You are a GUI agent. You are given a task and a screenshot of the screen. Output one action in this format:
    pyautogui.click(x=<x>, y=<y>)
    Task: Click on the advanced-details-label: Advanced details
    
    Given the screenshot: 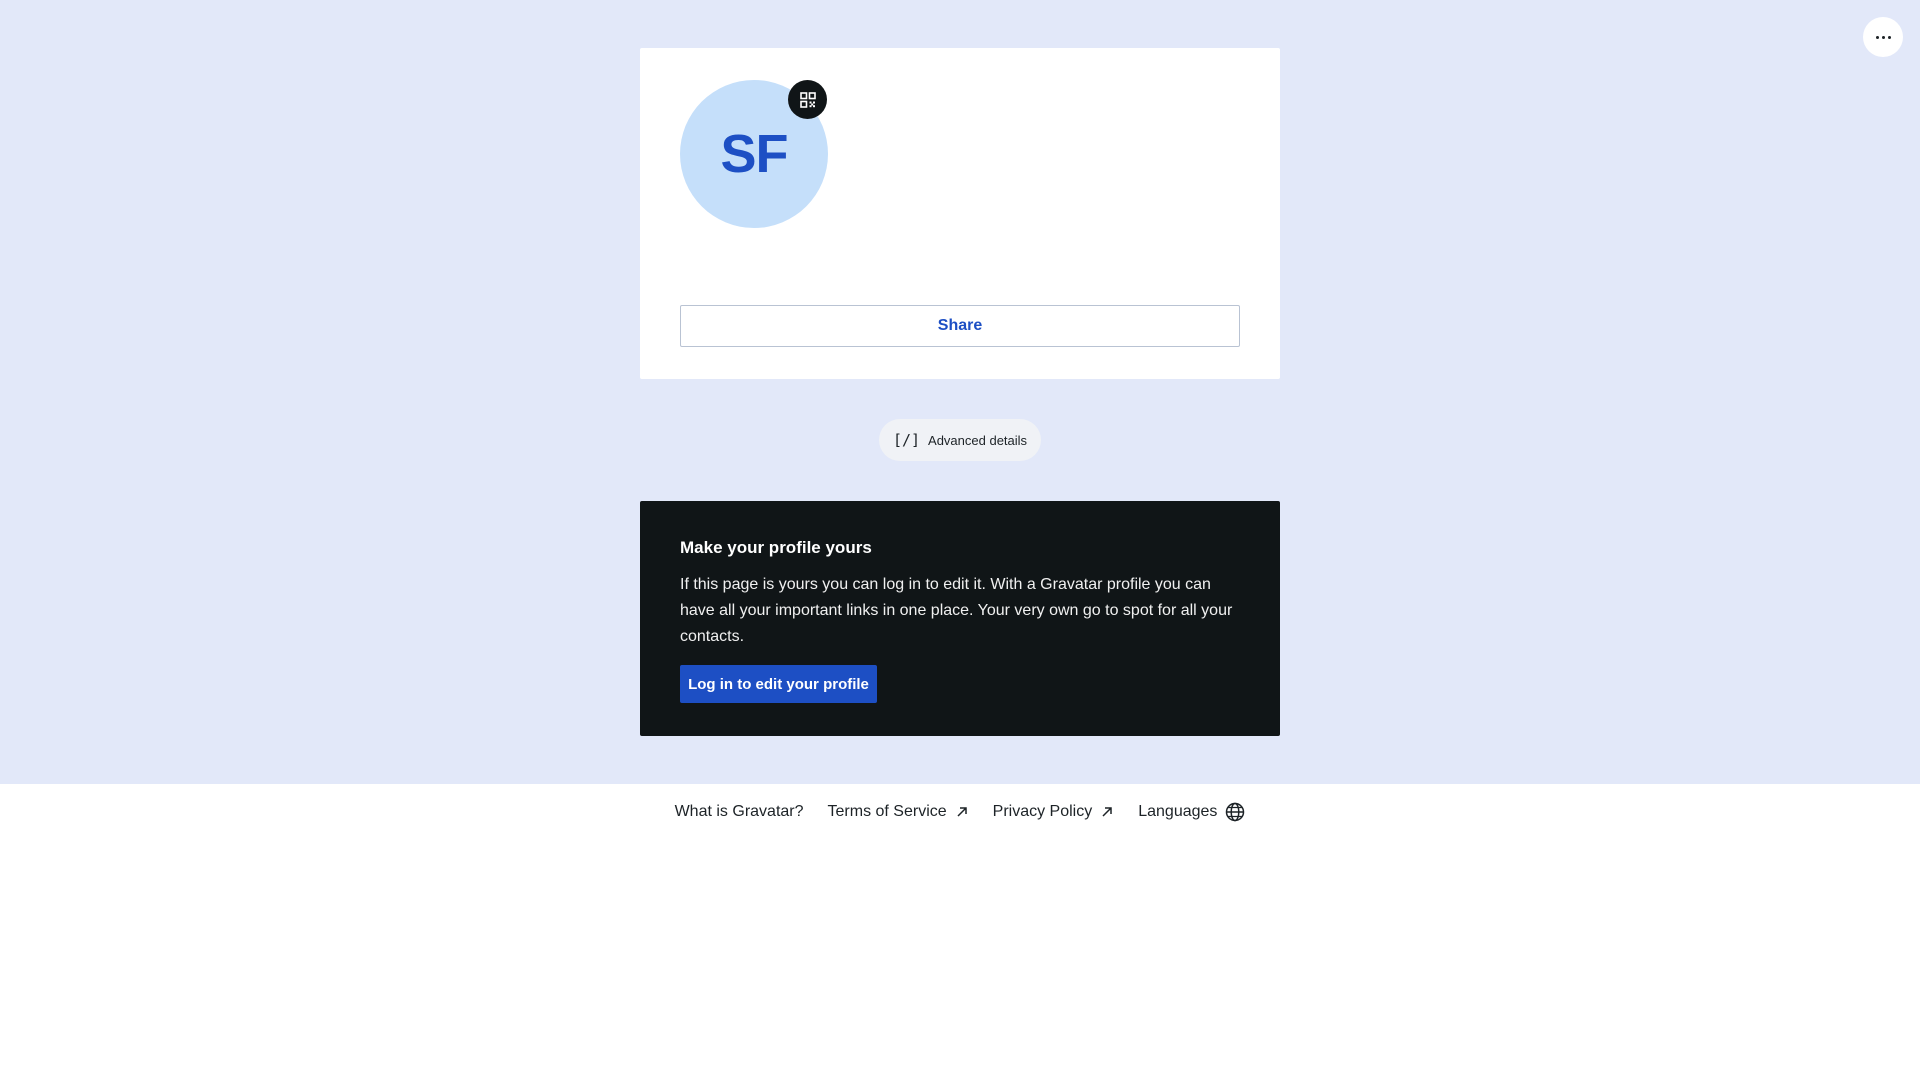 What is the action you would take?
    pyautogui.click(x=978, y=440)
    